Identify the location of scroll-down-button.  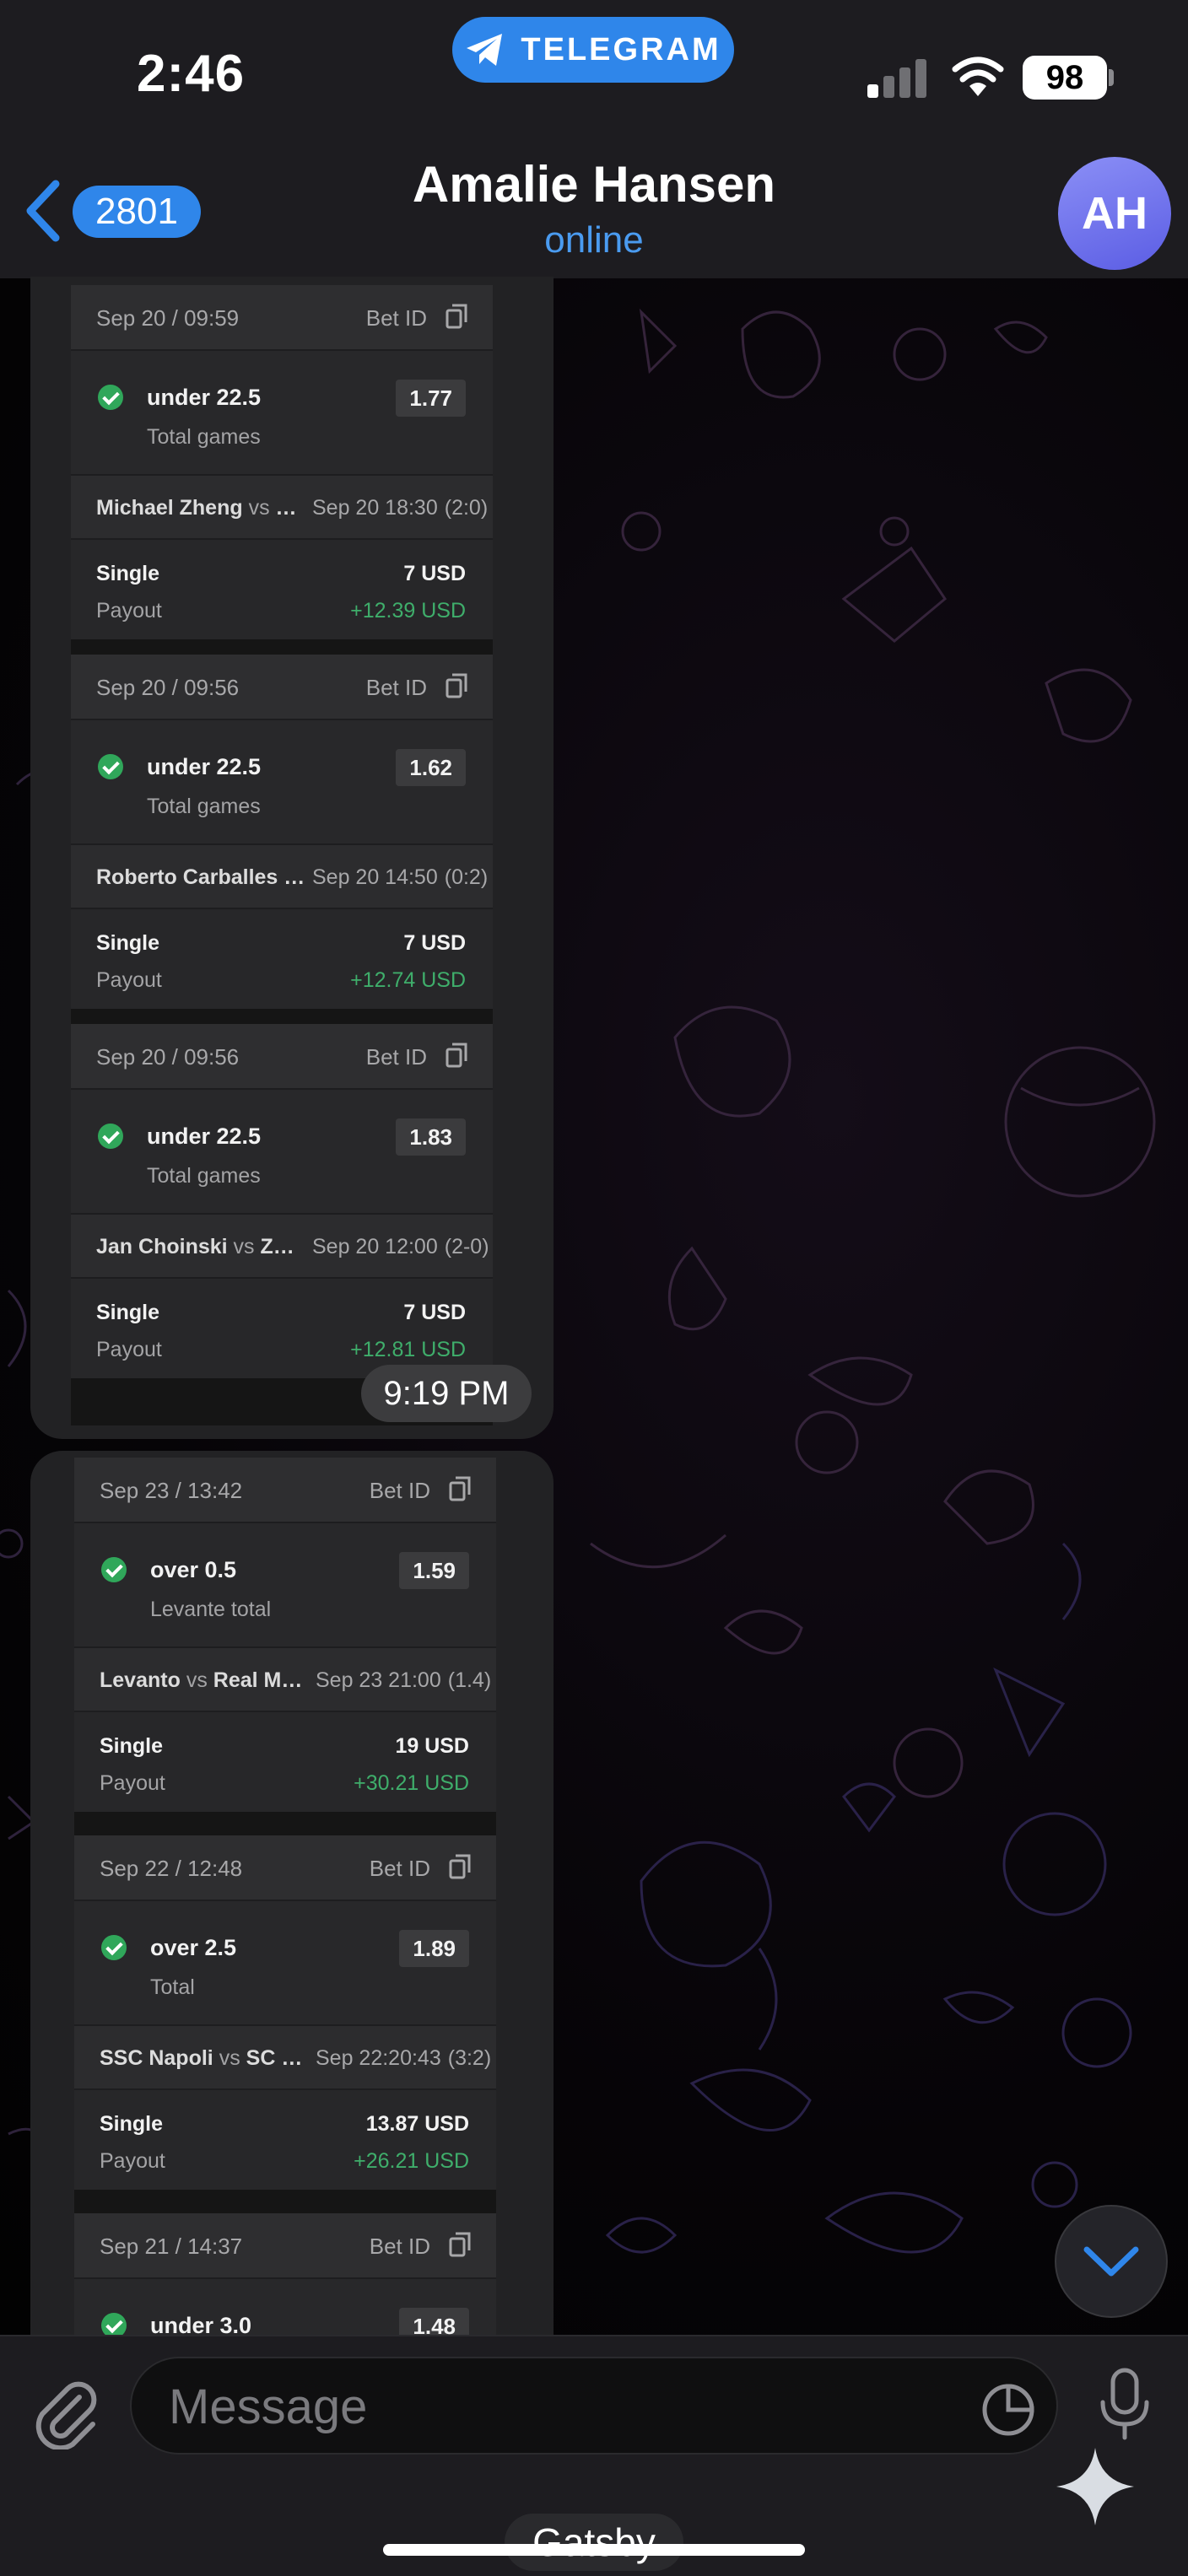
(1111, 2261).